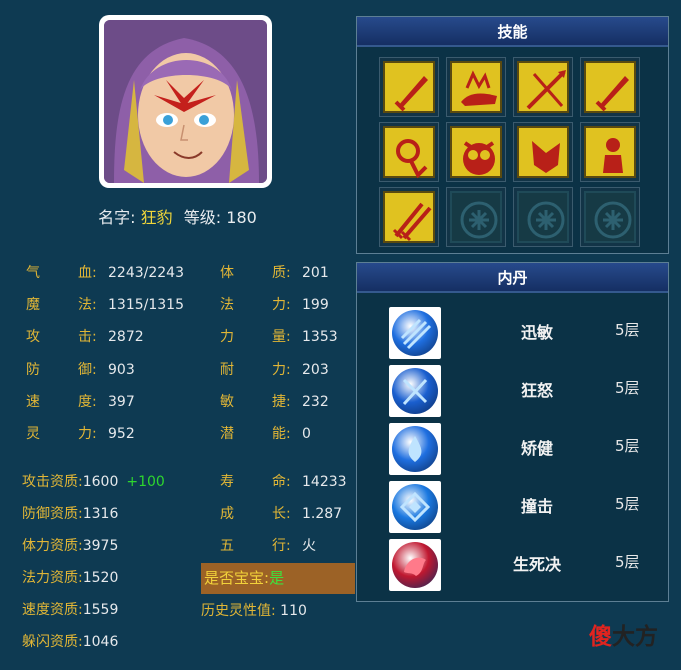 The image size is (681, 670). I want to click on dragon-orb-icon, so click(415, 565).